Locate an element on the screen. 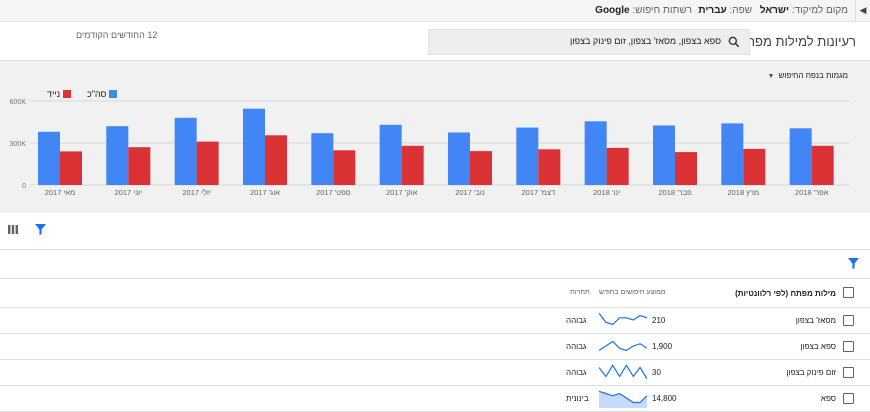 The height and width of the screenshot is (412, 870). table-row: מסאז' בצפון 210 גבוהה is located at coordinates (435, 321).